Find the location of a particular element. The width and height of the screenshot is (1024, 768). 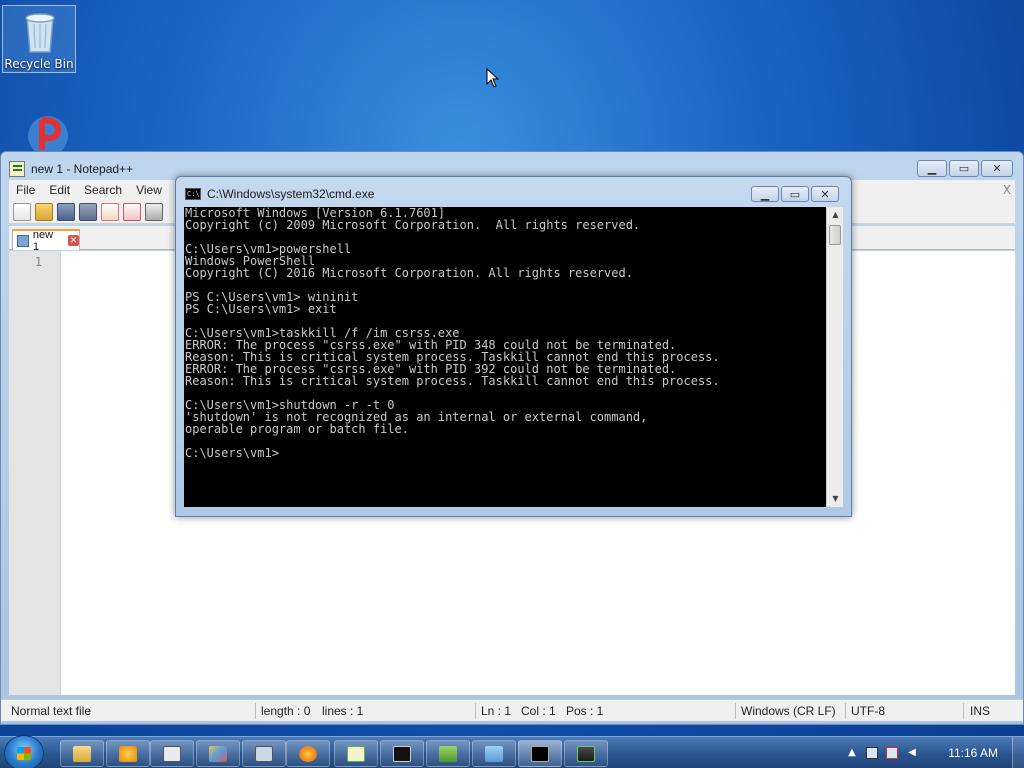

taskbar-control-panel is located at coordinates (494, 753).